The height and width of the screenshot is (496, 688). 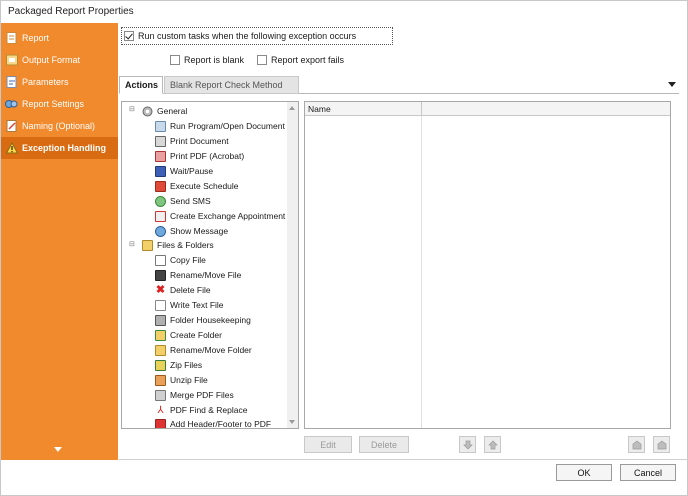 What do you see at coordinates (147, 245) in the screenshot?
I see `folder-icon` at bounding box center [147, 245].